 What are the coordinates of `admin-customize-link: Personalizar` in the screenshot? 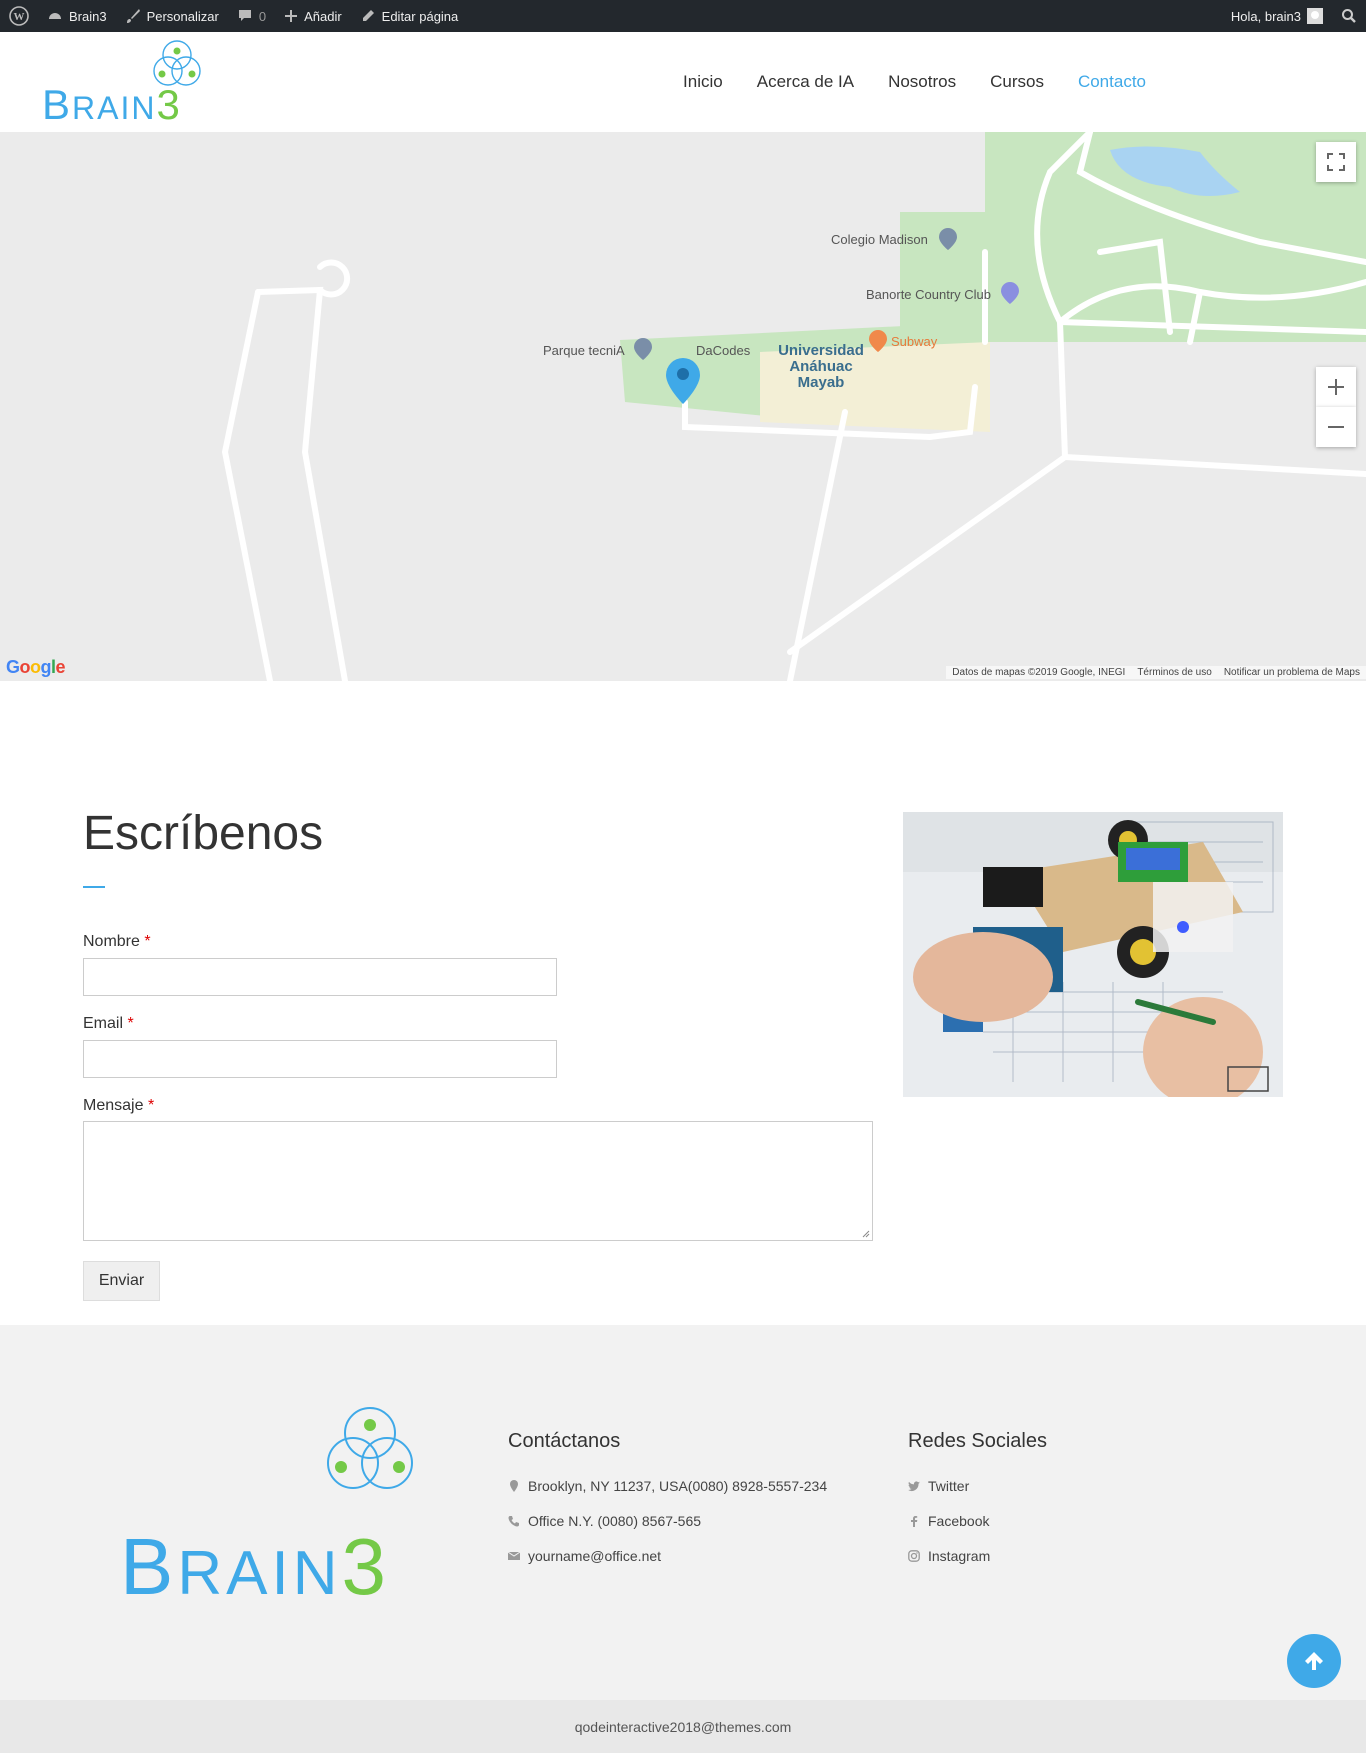 It's located at (172, 16).